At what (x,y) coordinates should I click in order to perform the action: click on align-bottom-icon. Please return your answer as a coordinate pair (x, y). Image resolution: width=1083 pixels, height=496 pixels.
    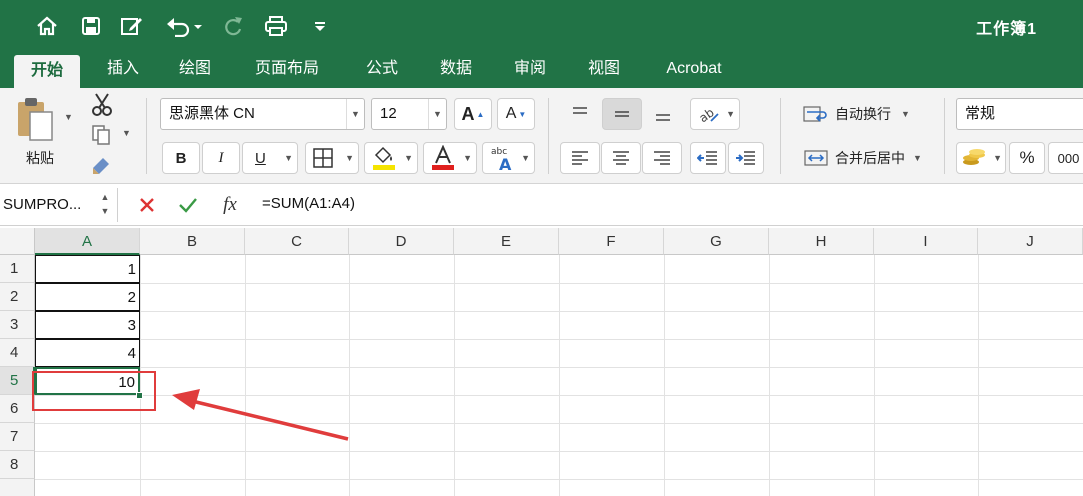
    Looking at the image, I should click on (663, 117).